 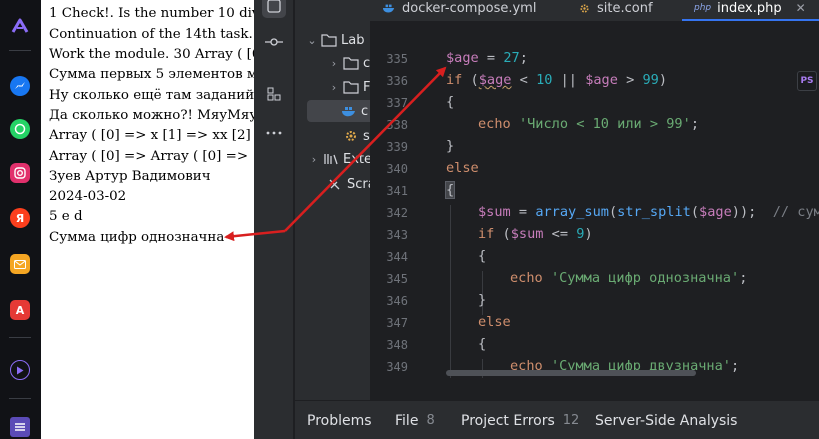 I want to click on line-number: 343, so click(x=397, y=235).